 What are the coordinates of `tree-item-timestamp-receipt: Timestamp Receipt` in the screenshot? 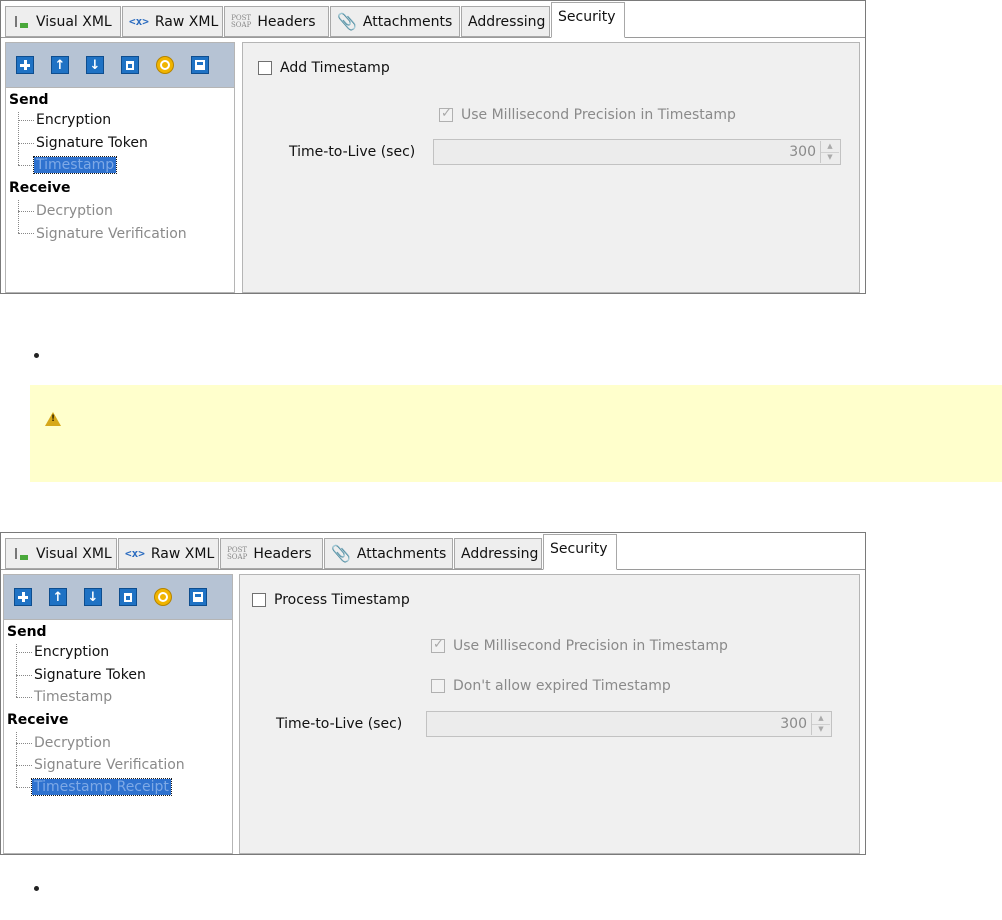 It's located at (101, 787).